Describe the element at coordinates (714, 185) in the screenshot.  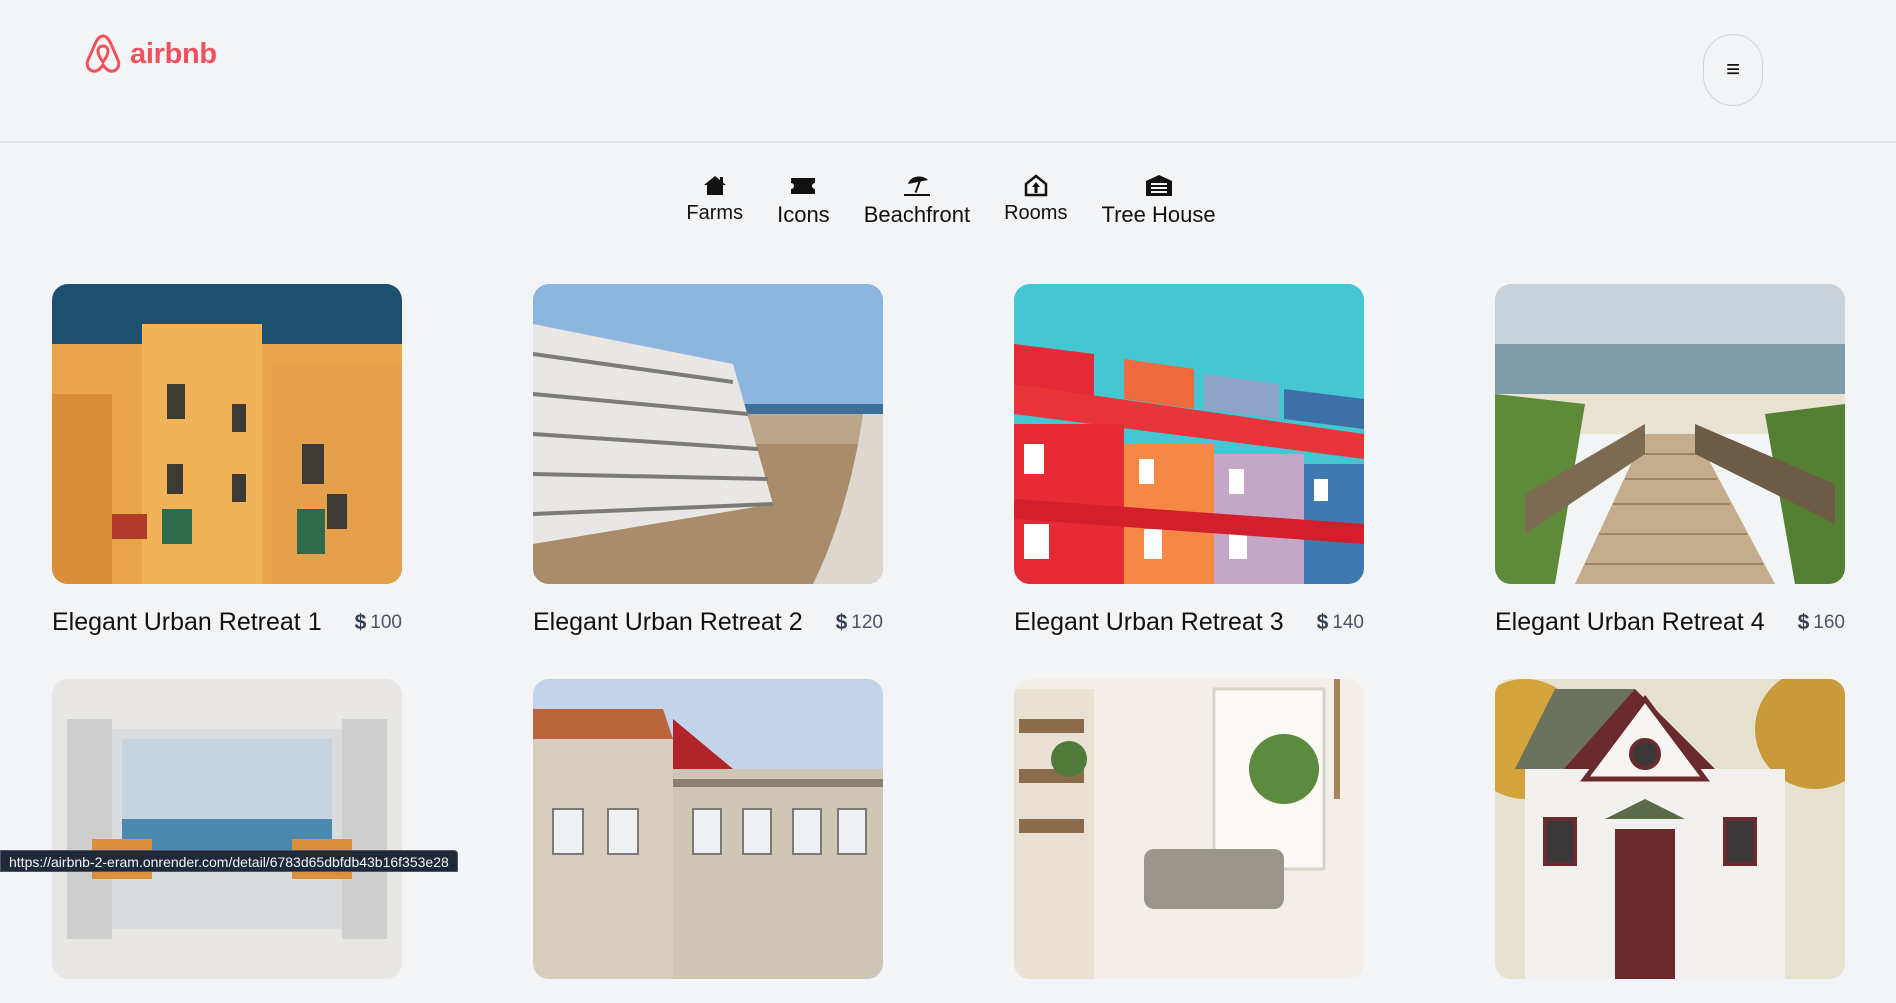
I see `farmhouse-icon` at that location.